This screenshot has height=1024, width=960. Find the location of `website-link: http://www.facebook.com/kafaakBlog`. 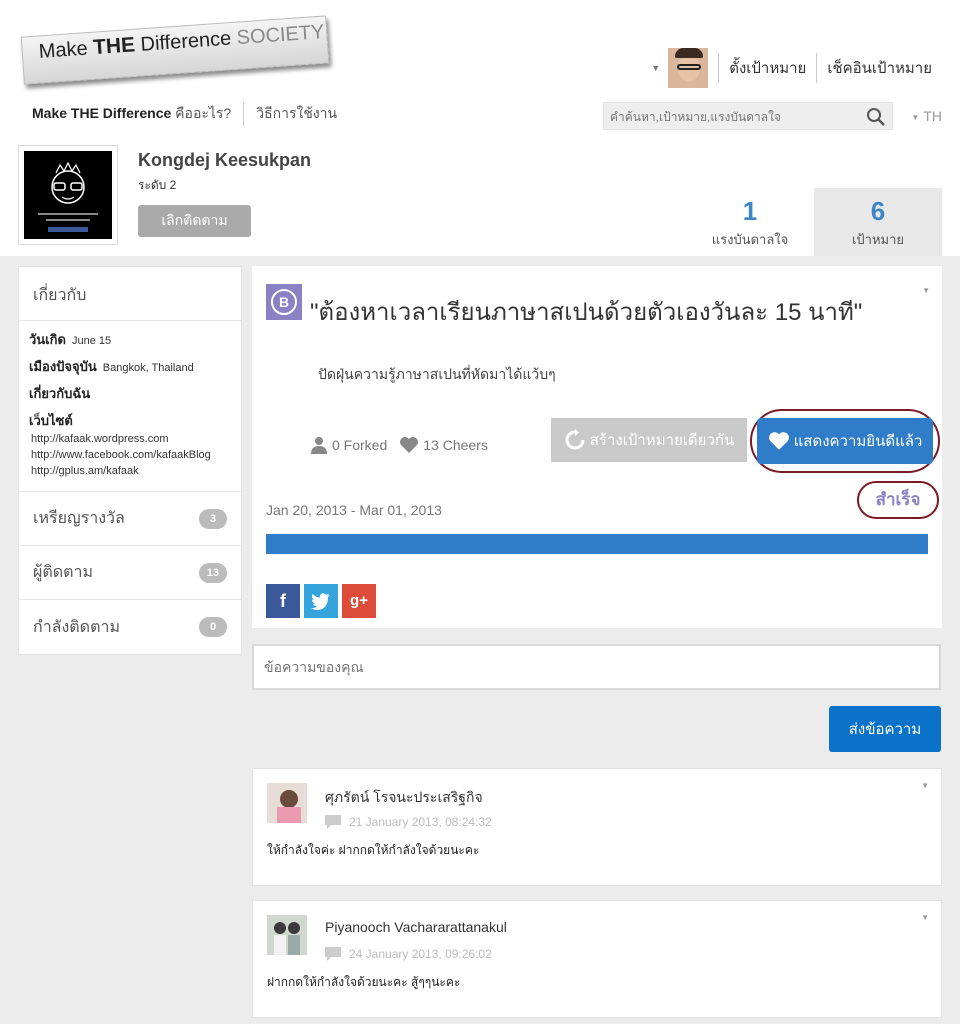

website-link: http://www.facebook.com/kafaakBlog is located at coordinates (131, 455).